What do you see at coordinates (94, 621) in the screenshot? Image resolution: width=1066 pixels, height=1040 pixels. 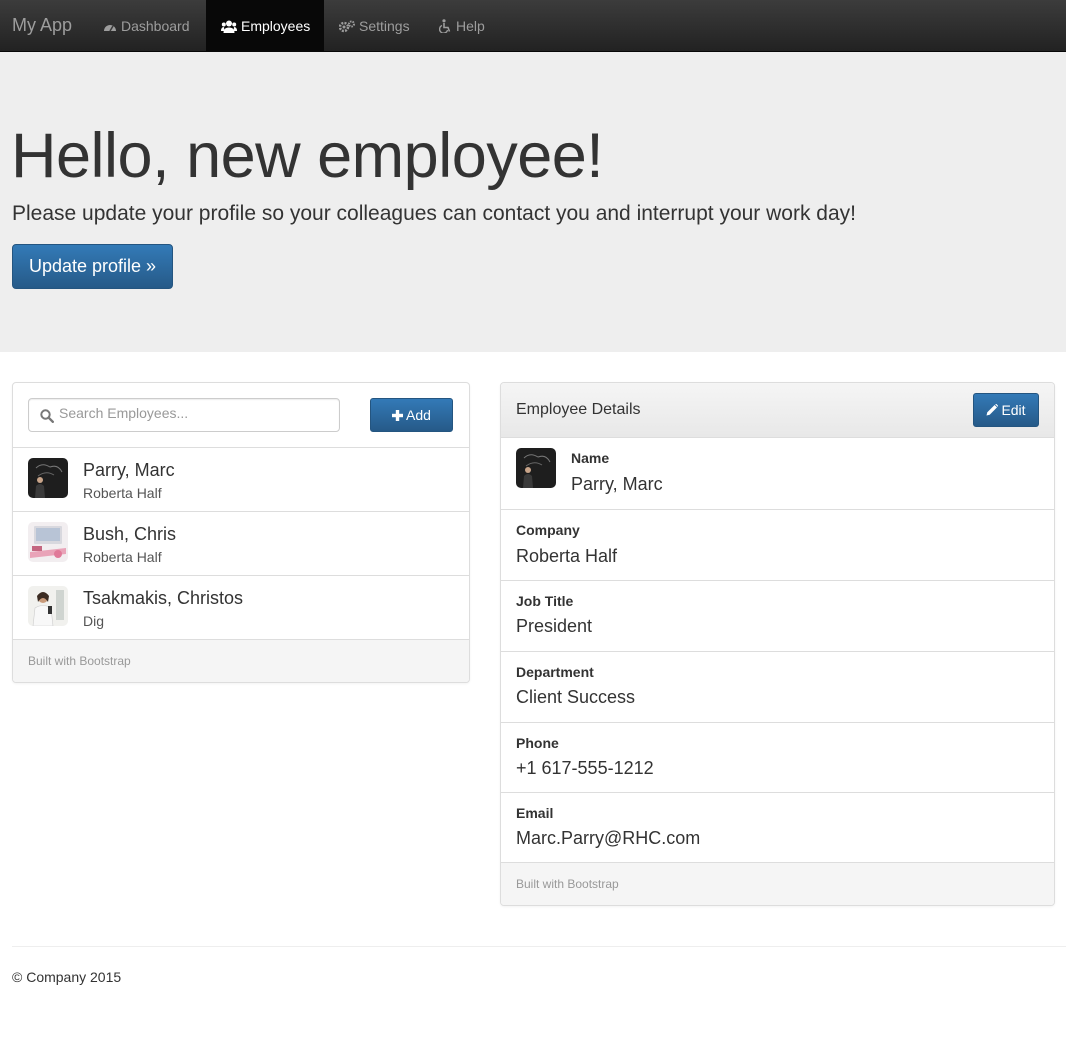 I see `employee-company: Dig` at bounding box center [94, 621].